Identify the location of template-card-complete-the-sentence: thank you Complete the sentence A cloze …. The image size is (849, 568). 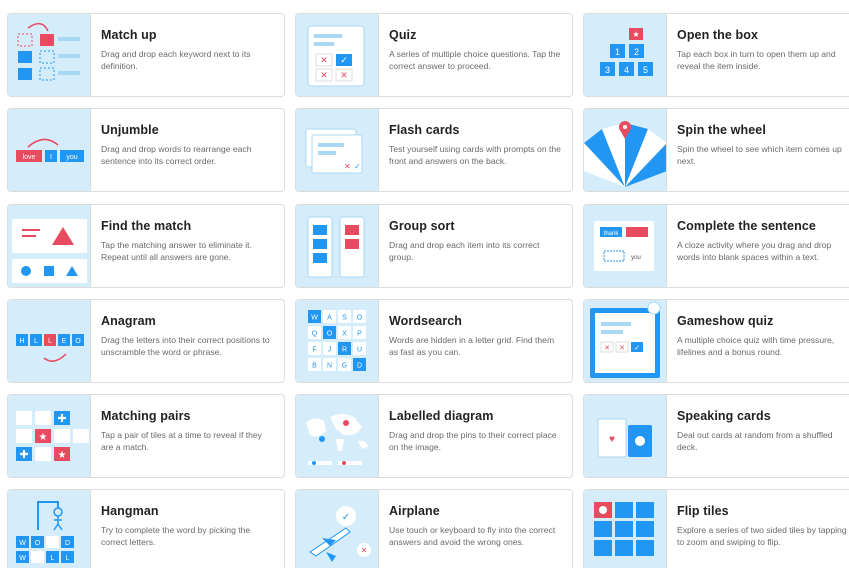
(716, 246).